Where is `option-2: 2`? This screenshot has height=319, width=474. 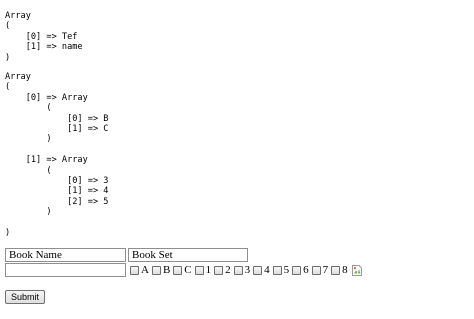
option-2: 2 is located at coordinates (222, 270).